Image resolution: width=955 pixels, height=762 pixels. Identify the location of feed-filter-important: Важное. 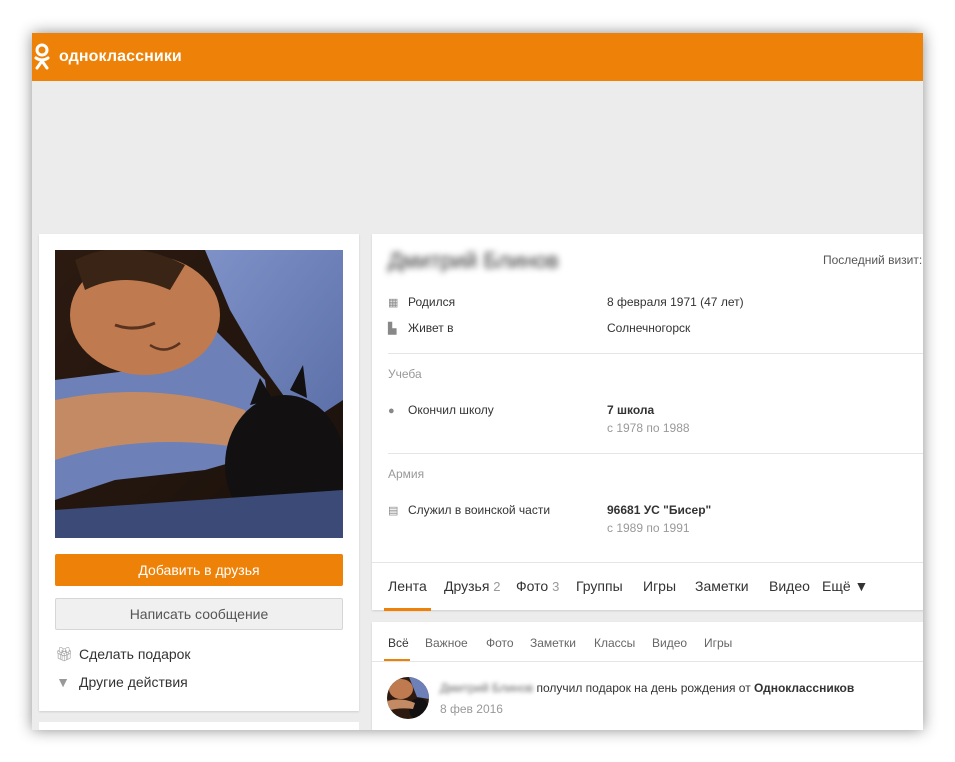
(446, 643).